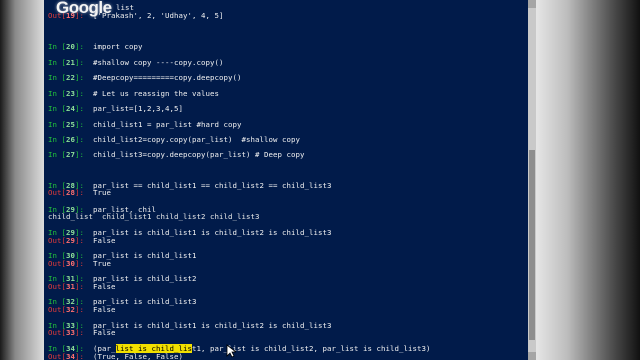  Describe the element at coordinates (167, 77) in the screenshot. I see `input-code: #Deepcopy=========copy.deepcopy()` at that location.